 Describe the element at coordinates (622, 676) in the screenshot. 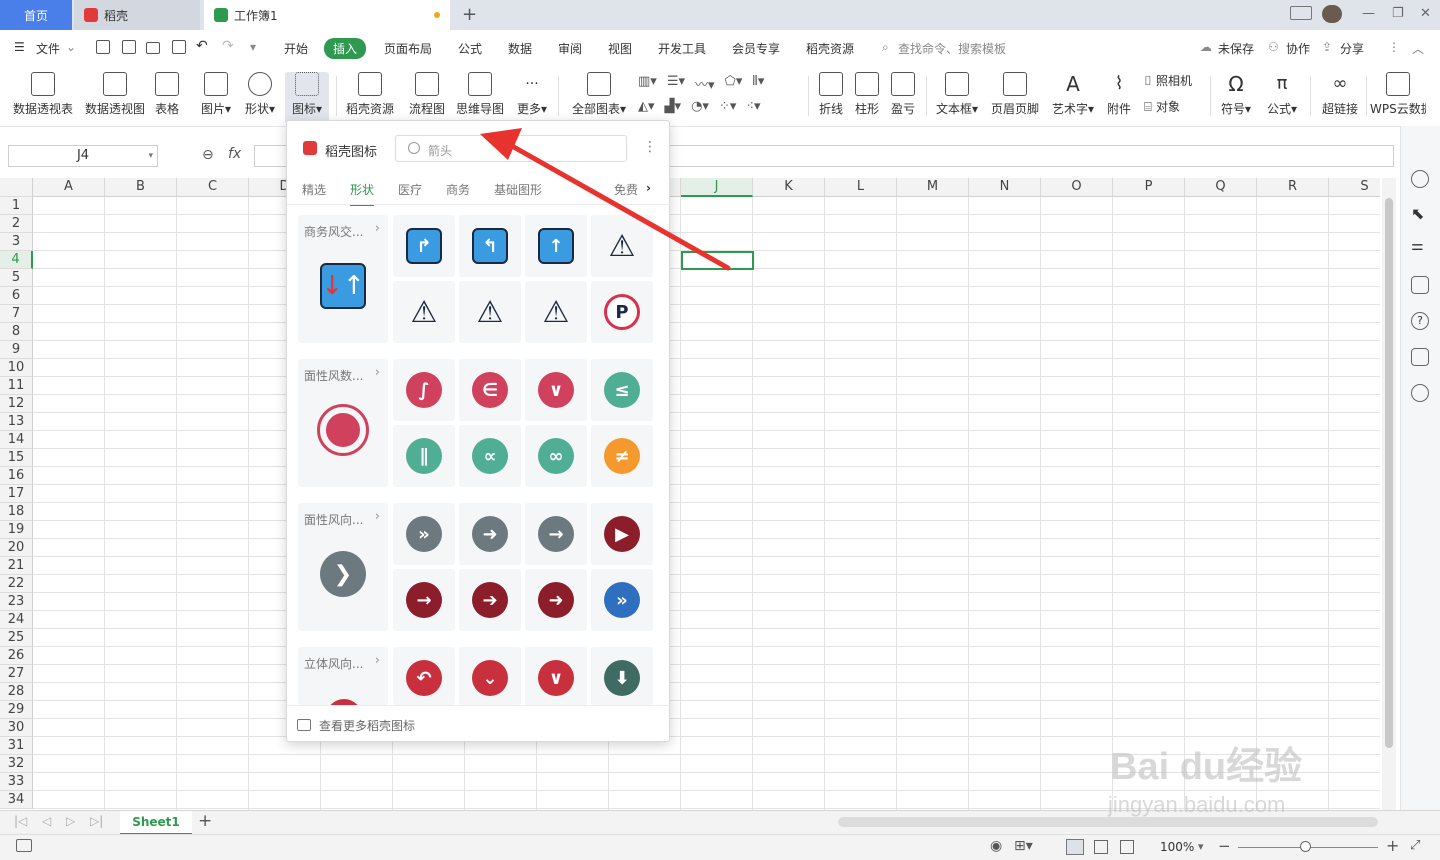

I see `icon-cell: ⬇` at that location.